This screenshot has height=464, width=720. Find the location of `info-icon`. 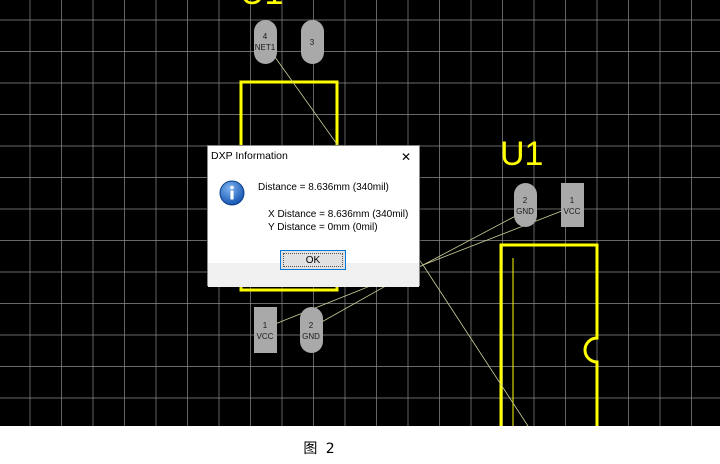

info-icon is located at coordinates (232, 193).